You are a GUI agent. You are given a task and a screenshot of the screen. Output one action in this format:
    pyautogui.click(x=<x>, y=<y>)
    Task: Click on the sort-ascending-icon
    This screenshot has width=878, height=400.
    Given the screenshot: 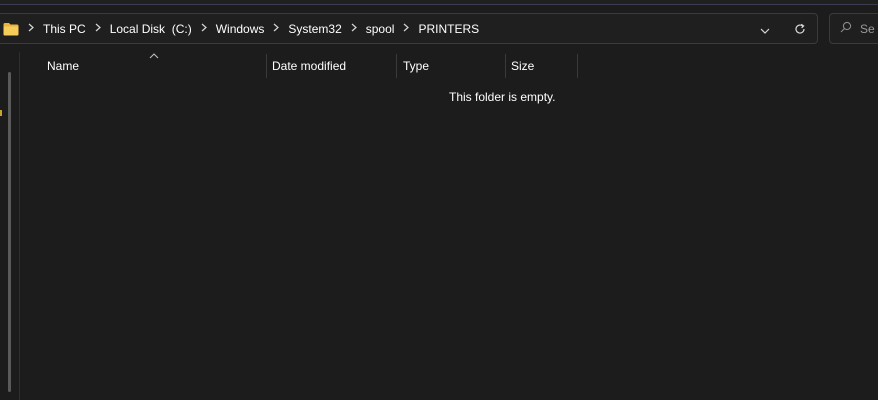 What is the action you would take?
    pyautogui.click(x=154, y=55)
    